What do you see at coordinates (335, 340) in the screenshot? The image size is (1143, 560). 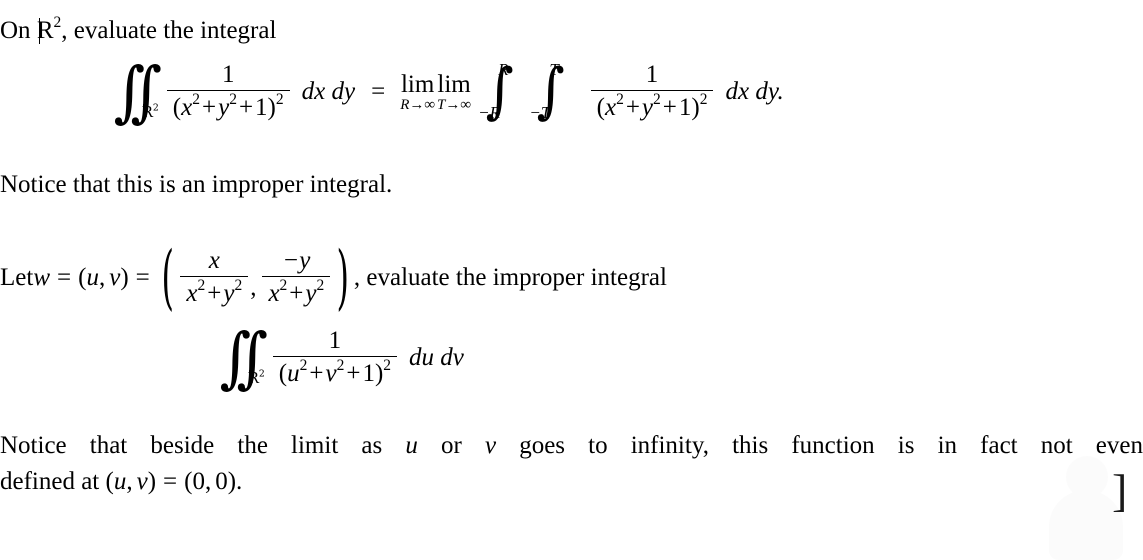 I see `fraction-uv-numerator: 1` at bounding box center [335, 340].